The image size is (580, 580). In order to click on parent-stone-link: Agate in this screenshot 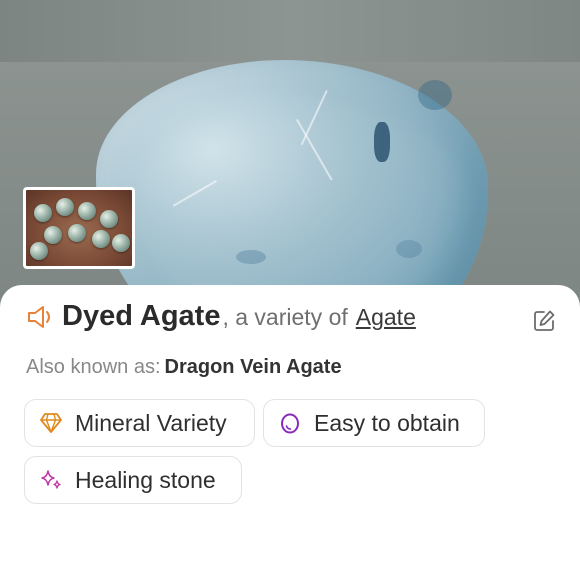, I will do `click(386, 317)`.